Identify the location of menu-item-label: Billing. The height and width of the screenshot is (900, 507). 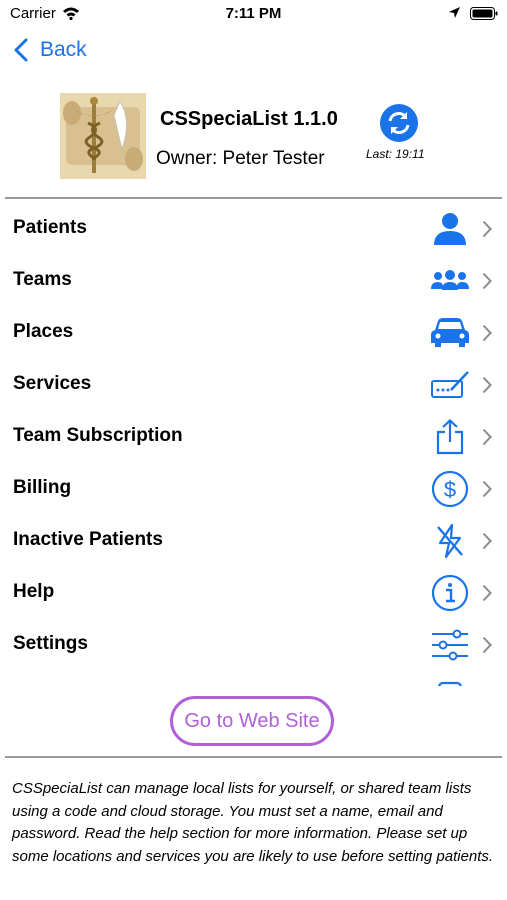
(42, 487).